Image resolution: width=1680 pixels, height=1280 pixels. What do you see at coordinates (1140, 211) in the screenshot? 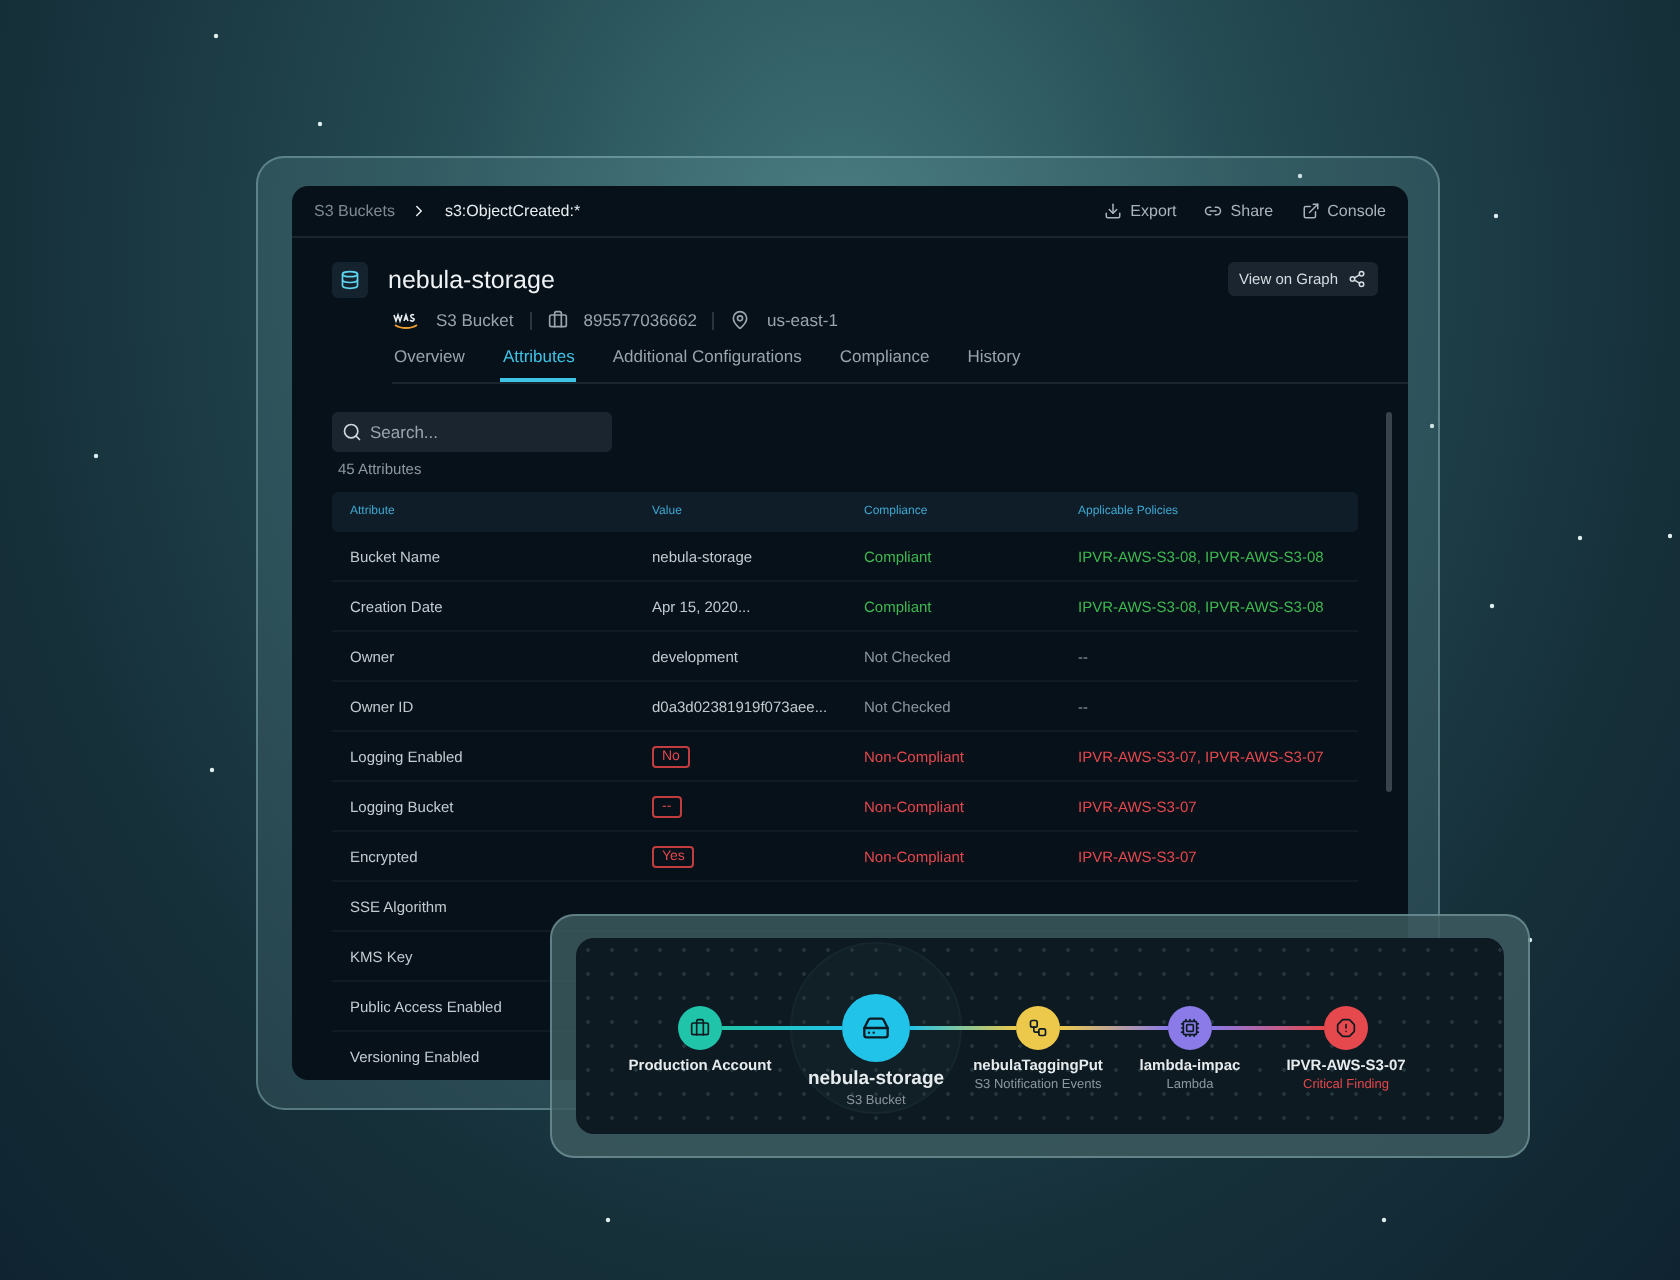
I see `export-button: Export` at bounding box center [1140, 211].